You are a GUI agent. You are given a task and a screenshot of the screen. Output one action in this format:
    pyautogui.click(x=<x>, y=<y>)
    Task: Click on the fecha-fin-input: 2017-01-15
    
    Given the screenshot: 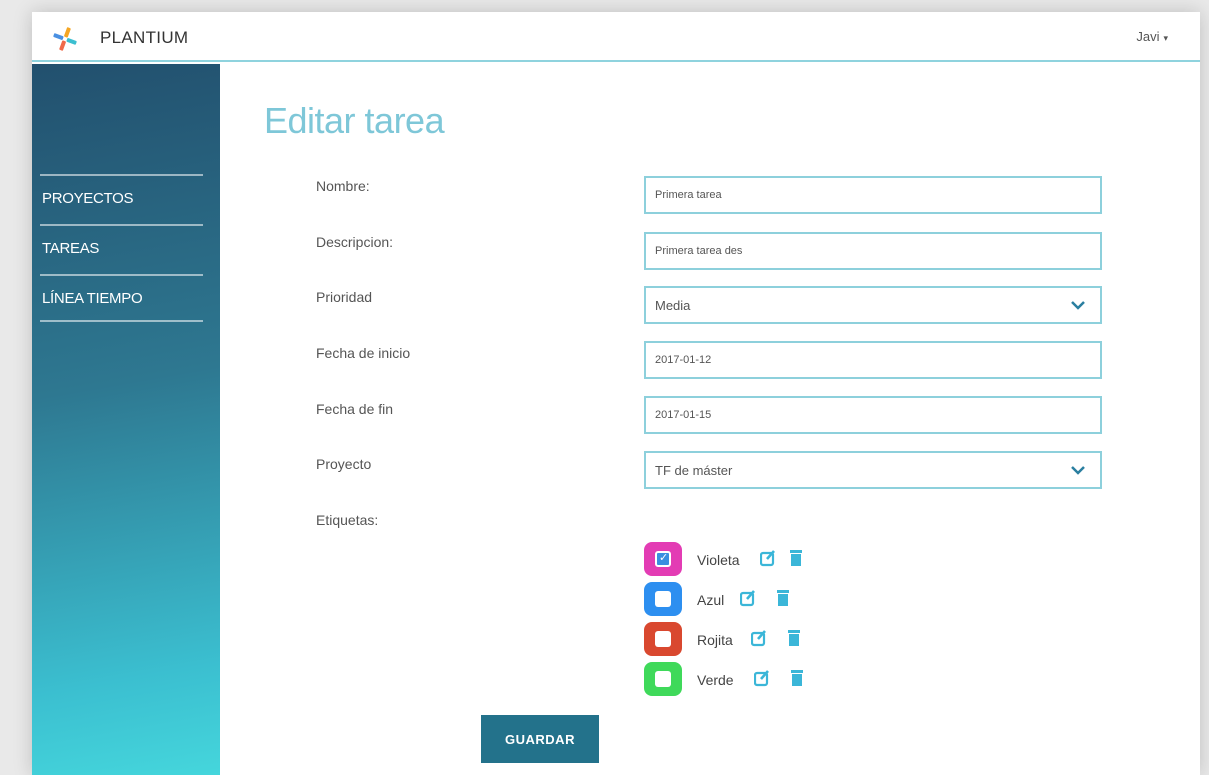 What is the action you would take?
    pyautogui.click(x=873, y=415)
    